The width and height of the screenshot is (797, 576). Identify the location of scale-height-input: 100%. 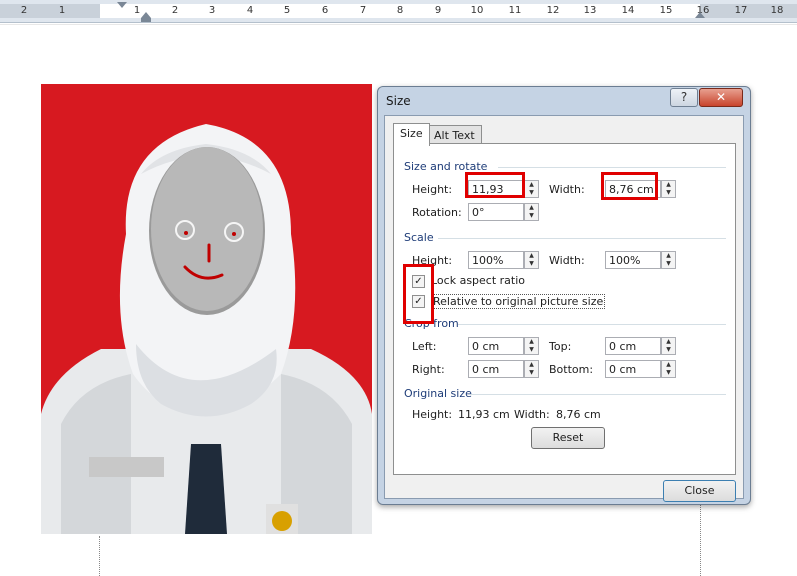
(496, 260).